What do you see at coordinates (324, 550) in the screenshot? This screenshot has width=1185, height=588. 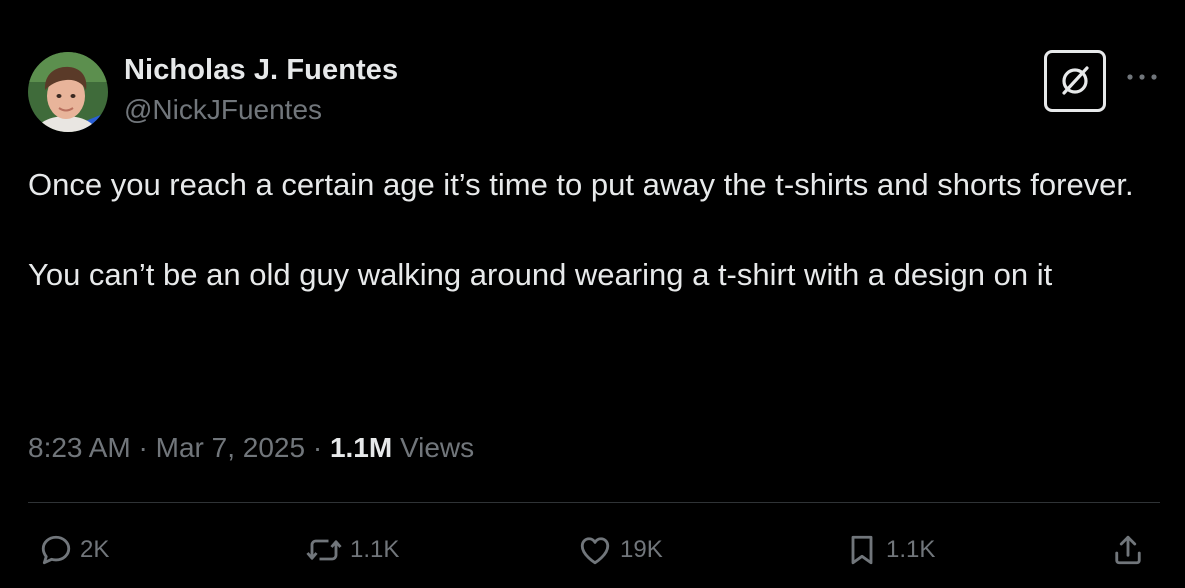 I see `repost-icon` at bounding box center [324, 550].